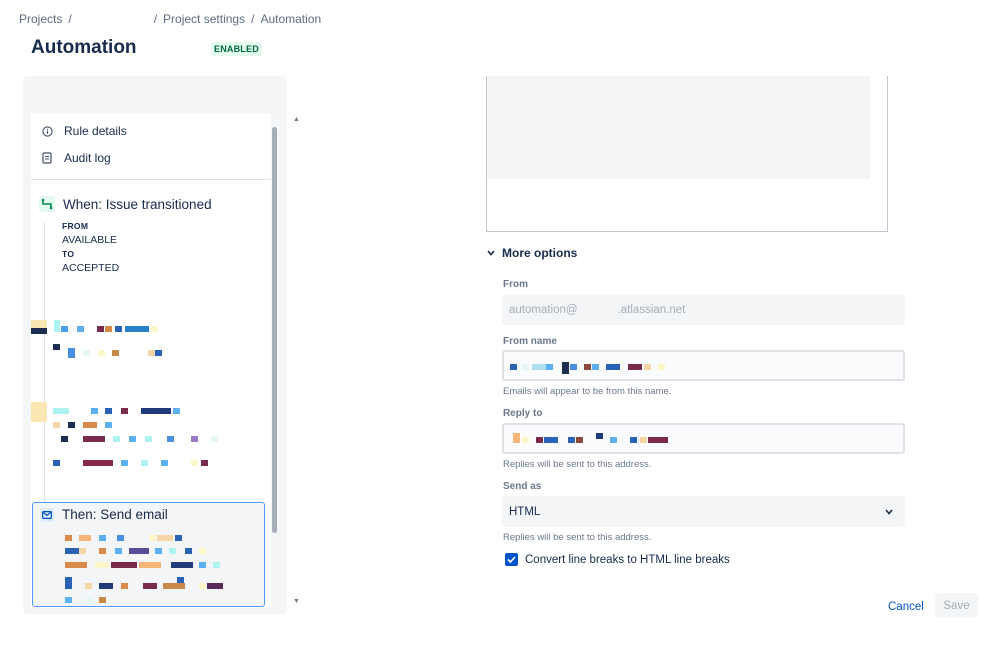 This screenshot has height=656, width=999. What do you see at coordinates (523, 413) in the screenshot?
I see `reply-to-label: Reply to` at bounding box center [523, 413].